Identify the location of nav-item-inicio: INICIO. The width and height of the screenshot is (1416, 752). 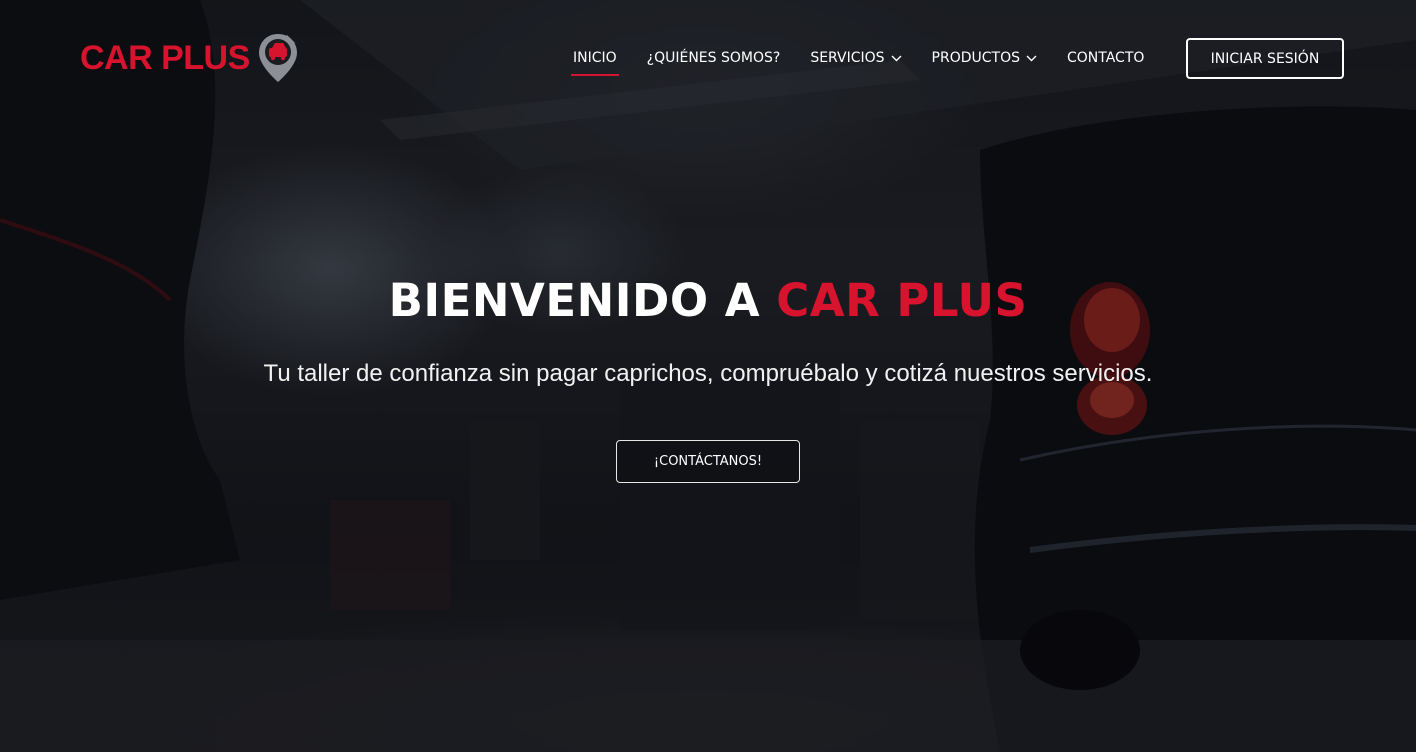
(595, 62).